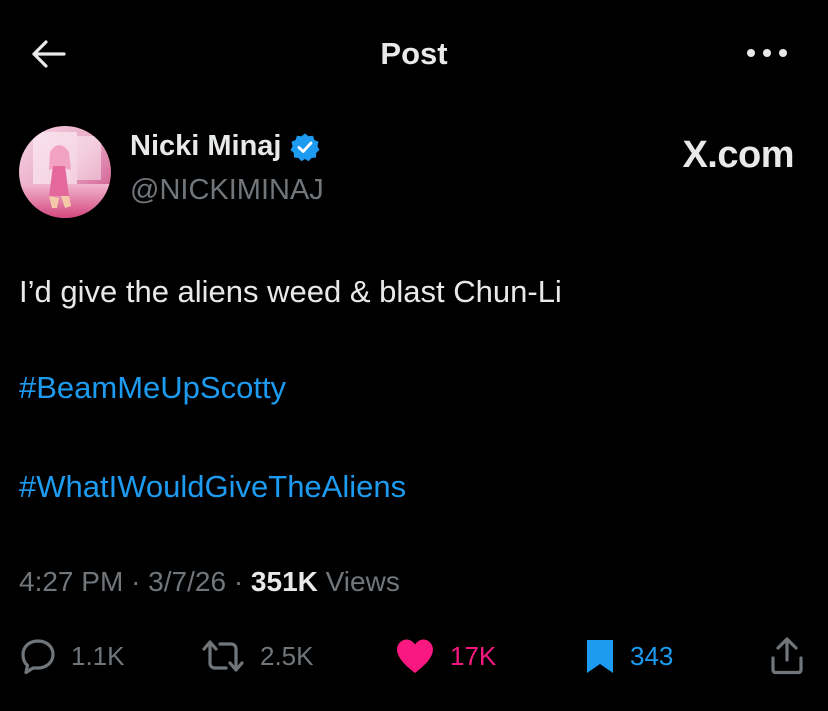 Image resolution: width=828 pixels, height=711 pixels. I want to click on action-bar: 1.1K 2.5K 17K 343, so click(414, 656).